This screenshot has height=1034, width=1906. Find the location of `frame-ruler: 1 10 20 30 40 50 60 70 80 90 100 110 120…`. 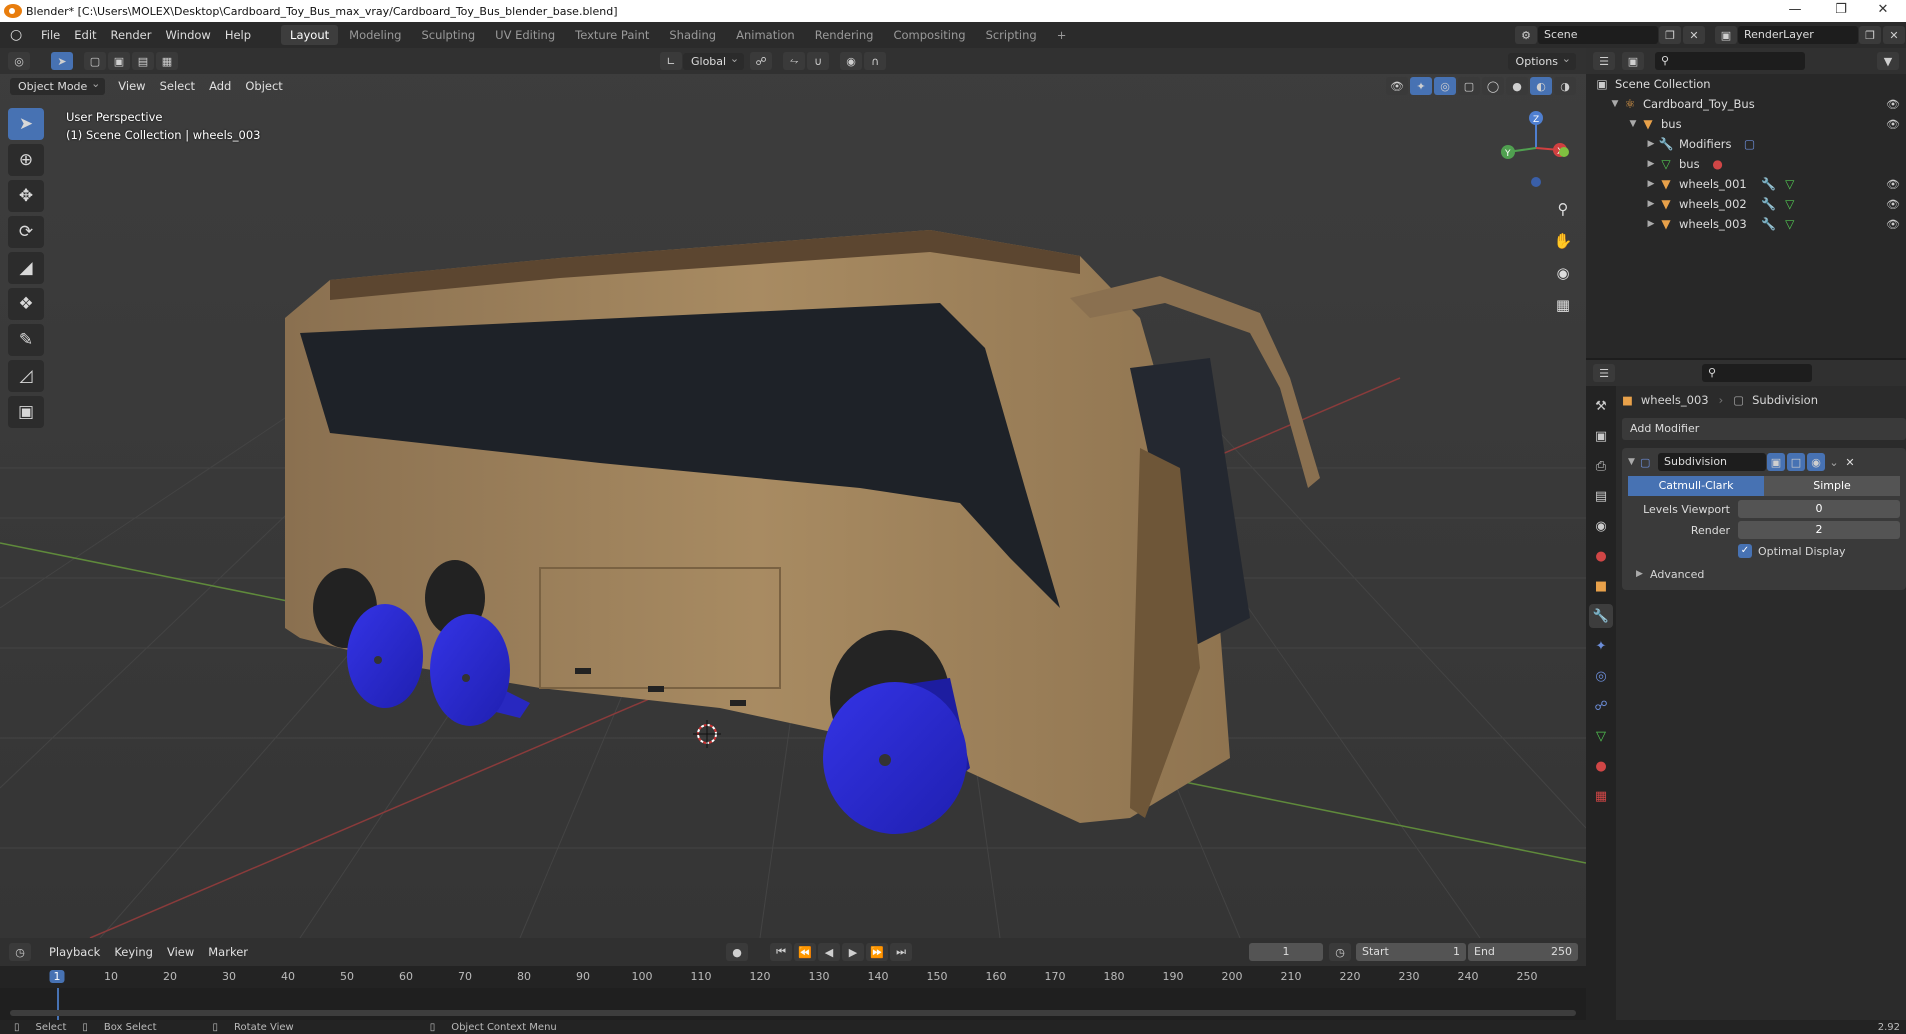

frame-ruler: 1 10 20 30 40 50 60 70 80 90 100 110 120… is located at coordinates (793, 977).